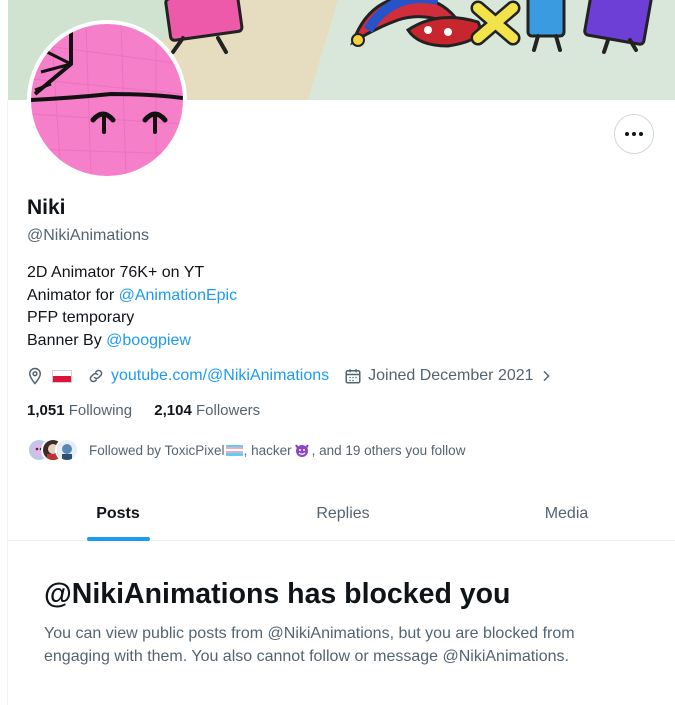  Describe the element at coordinates (451, 375) in the screenshot. I see `joined-date: Joined December 2021` at that location.